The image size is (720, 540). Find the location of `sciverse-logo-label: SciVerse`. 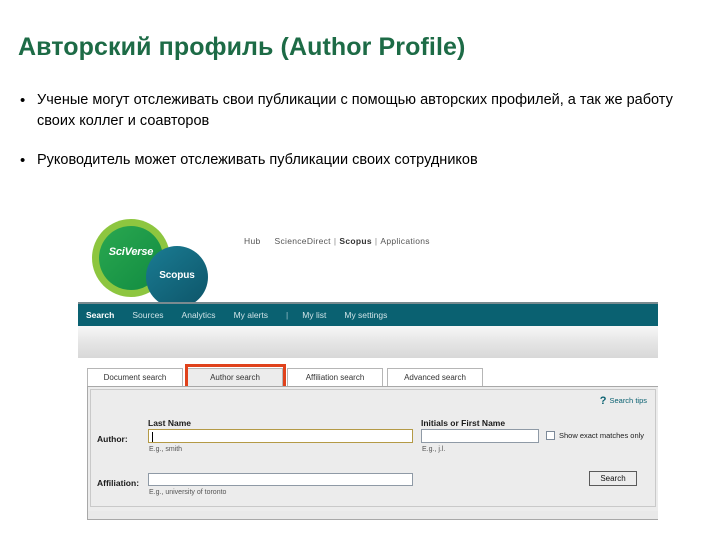

sciverse-logo-label: SciVerse is located at coordinates (131, 252).